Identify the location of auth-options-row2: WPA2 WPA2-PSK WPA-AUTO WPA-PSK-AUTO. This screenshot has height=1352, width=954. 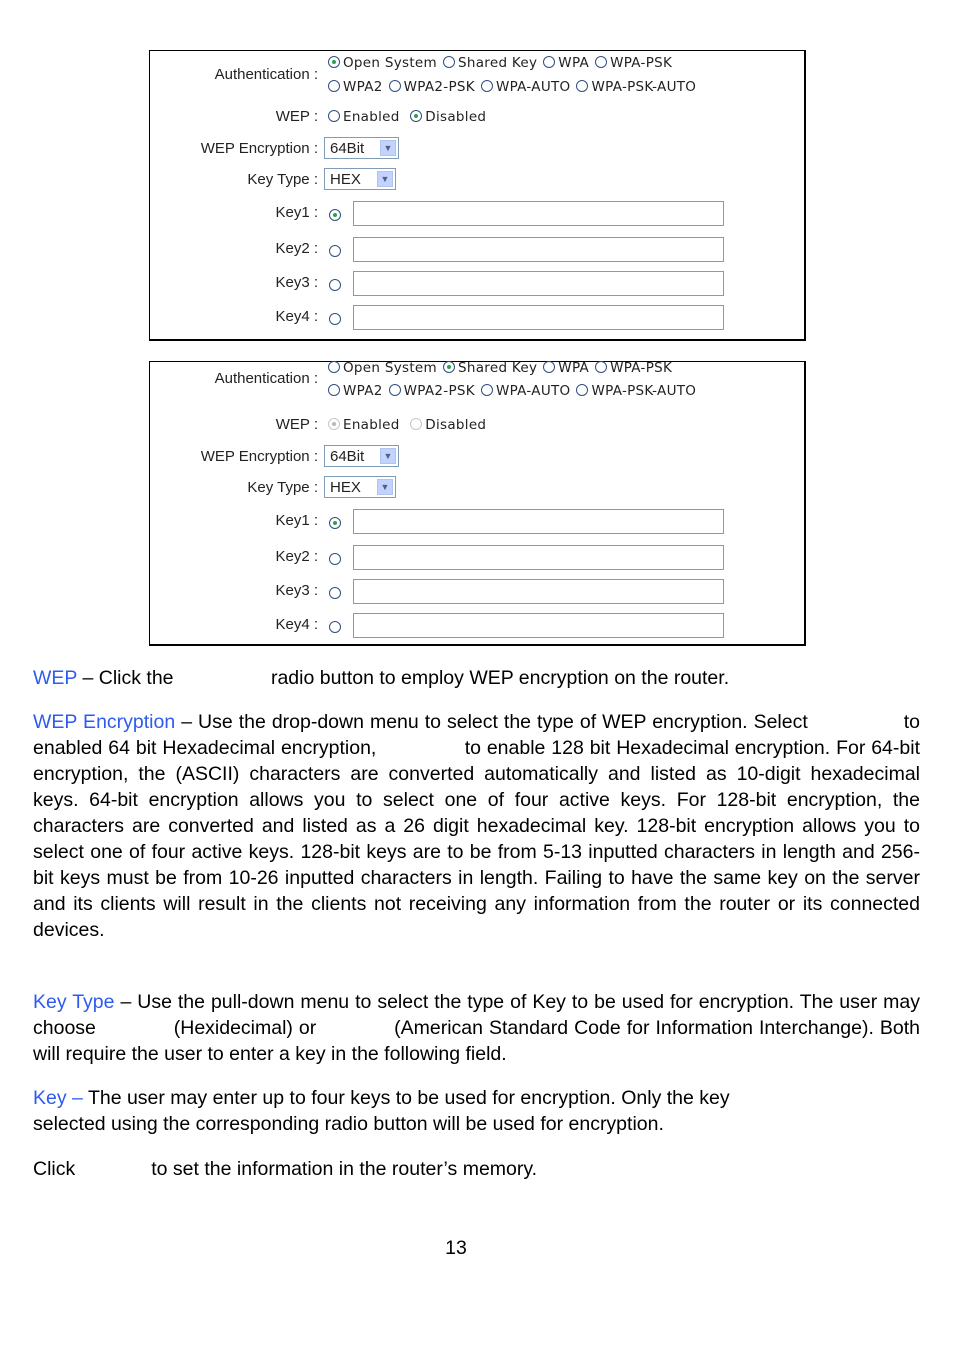
(515, 87).